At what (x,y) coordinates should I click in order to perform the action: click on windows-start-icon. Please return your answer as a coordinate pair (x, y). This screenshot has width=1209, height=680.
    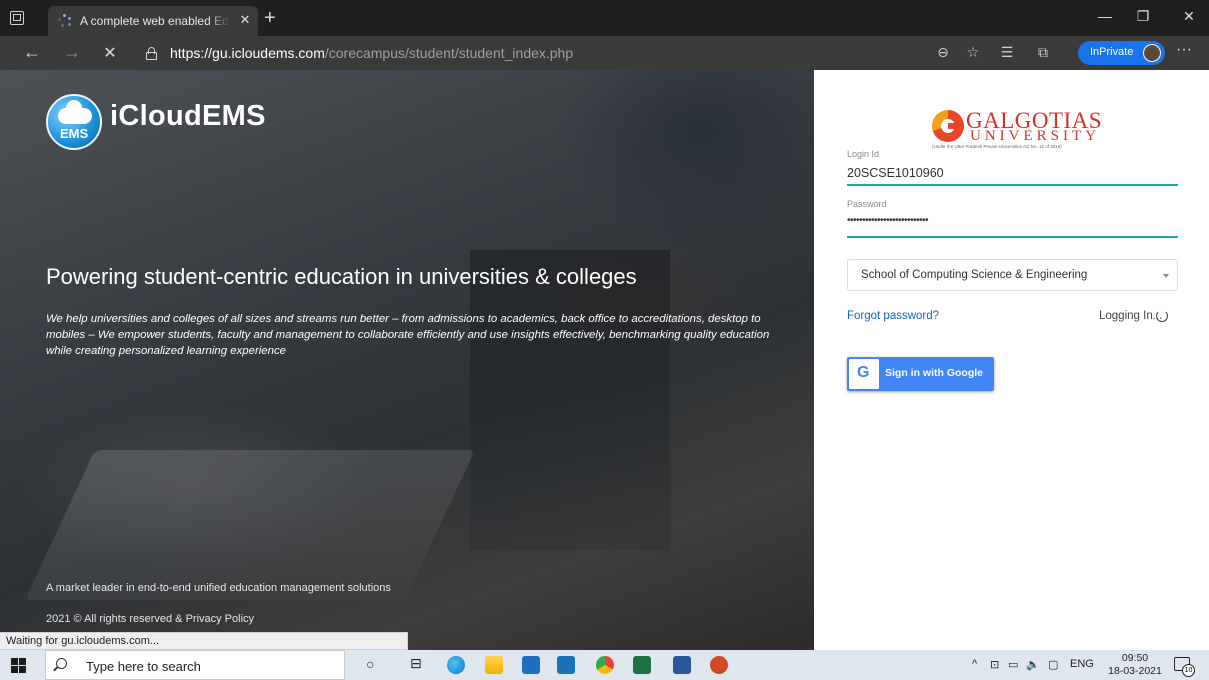
    Looking at the image, I should click on (18, 665).